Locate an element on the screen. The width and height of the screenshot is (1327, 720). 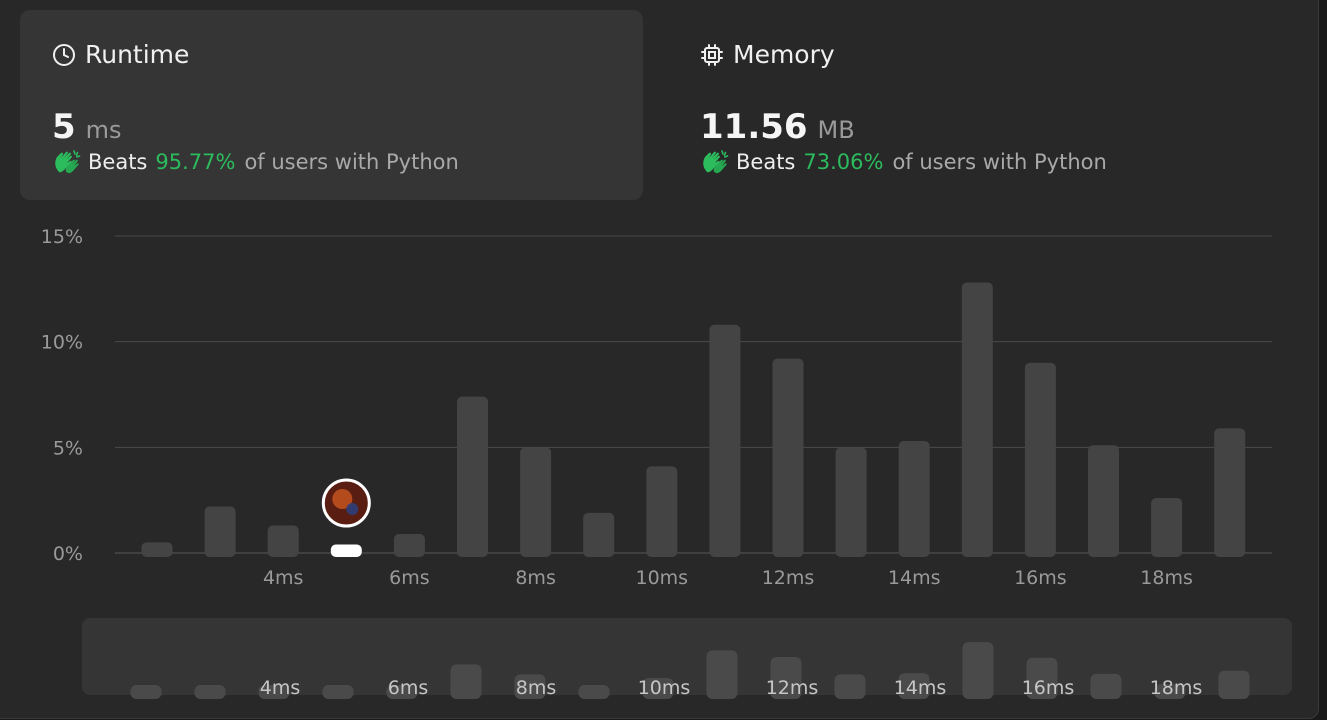
x-tick-label: 8ms is located at coordinates (535, 578).